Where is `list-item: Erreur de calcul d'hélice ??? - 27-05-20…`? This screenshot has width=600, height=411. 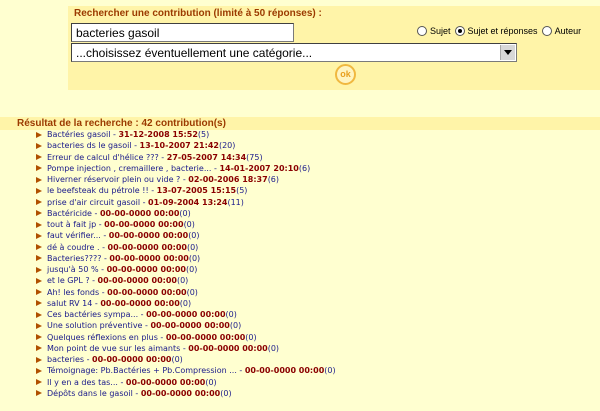
list-item: Erreur de calcul d'hélice ??? - 27-05-20… is located at coordinates (186, 157).